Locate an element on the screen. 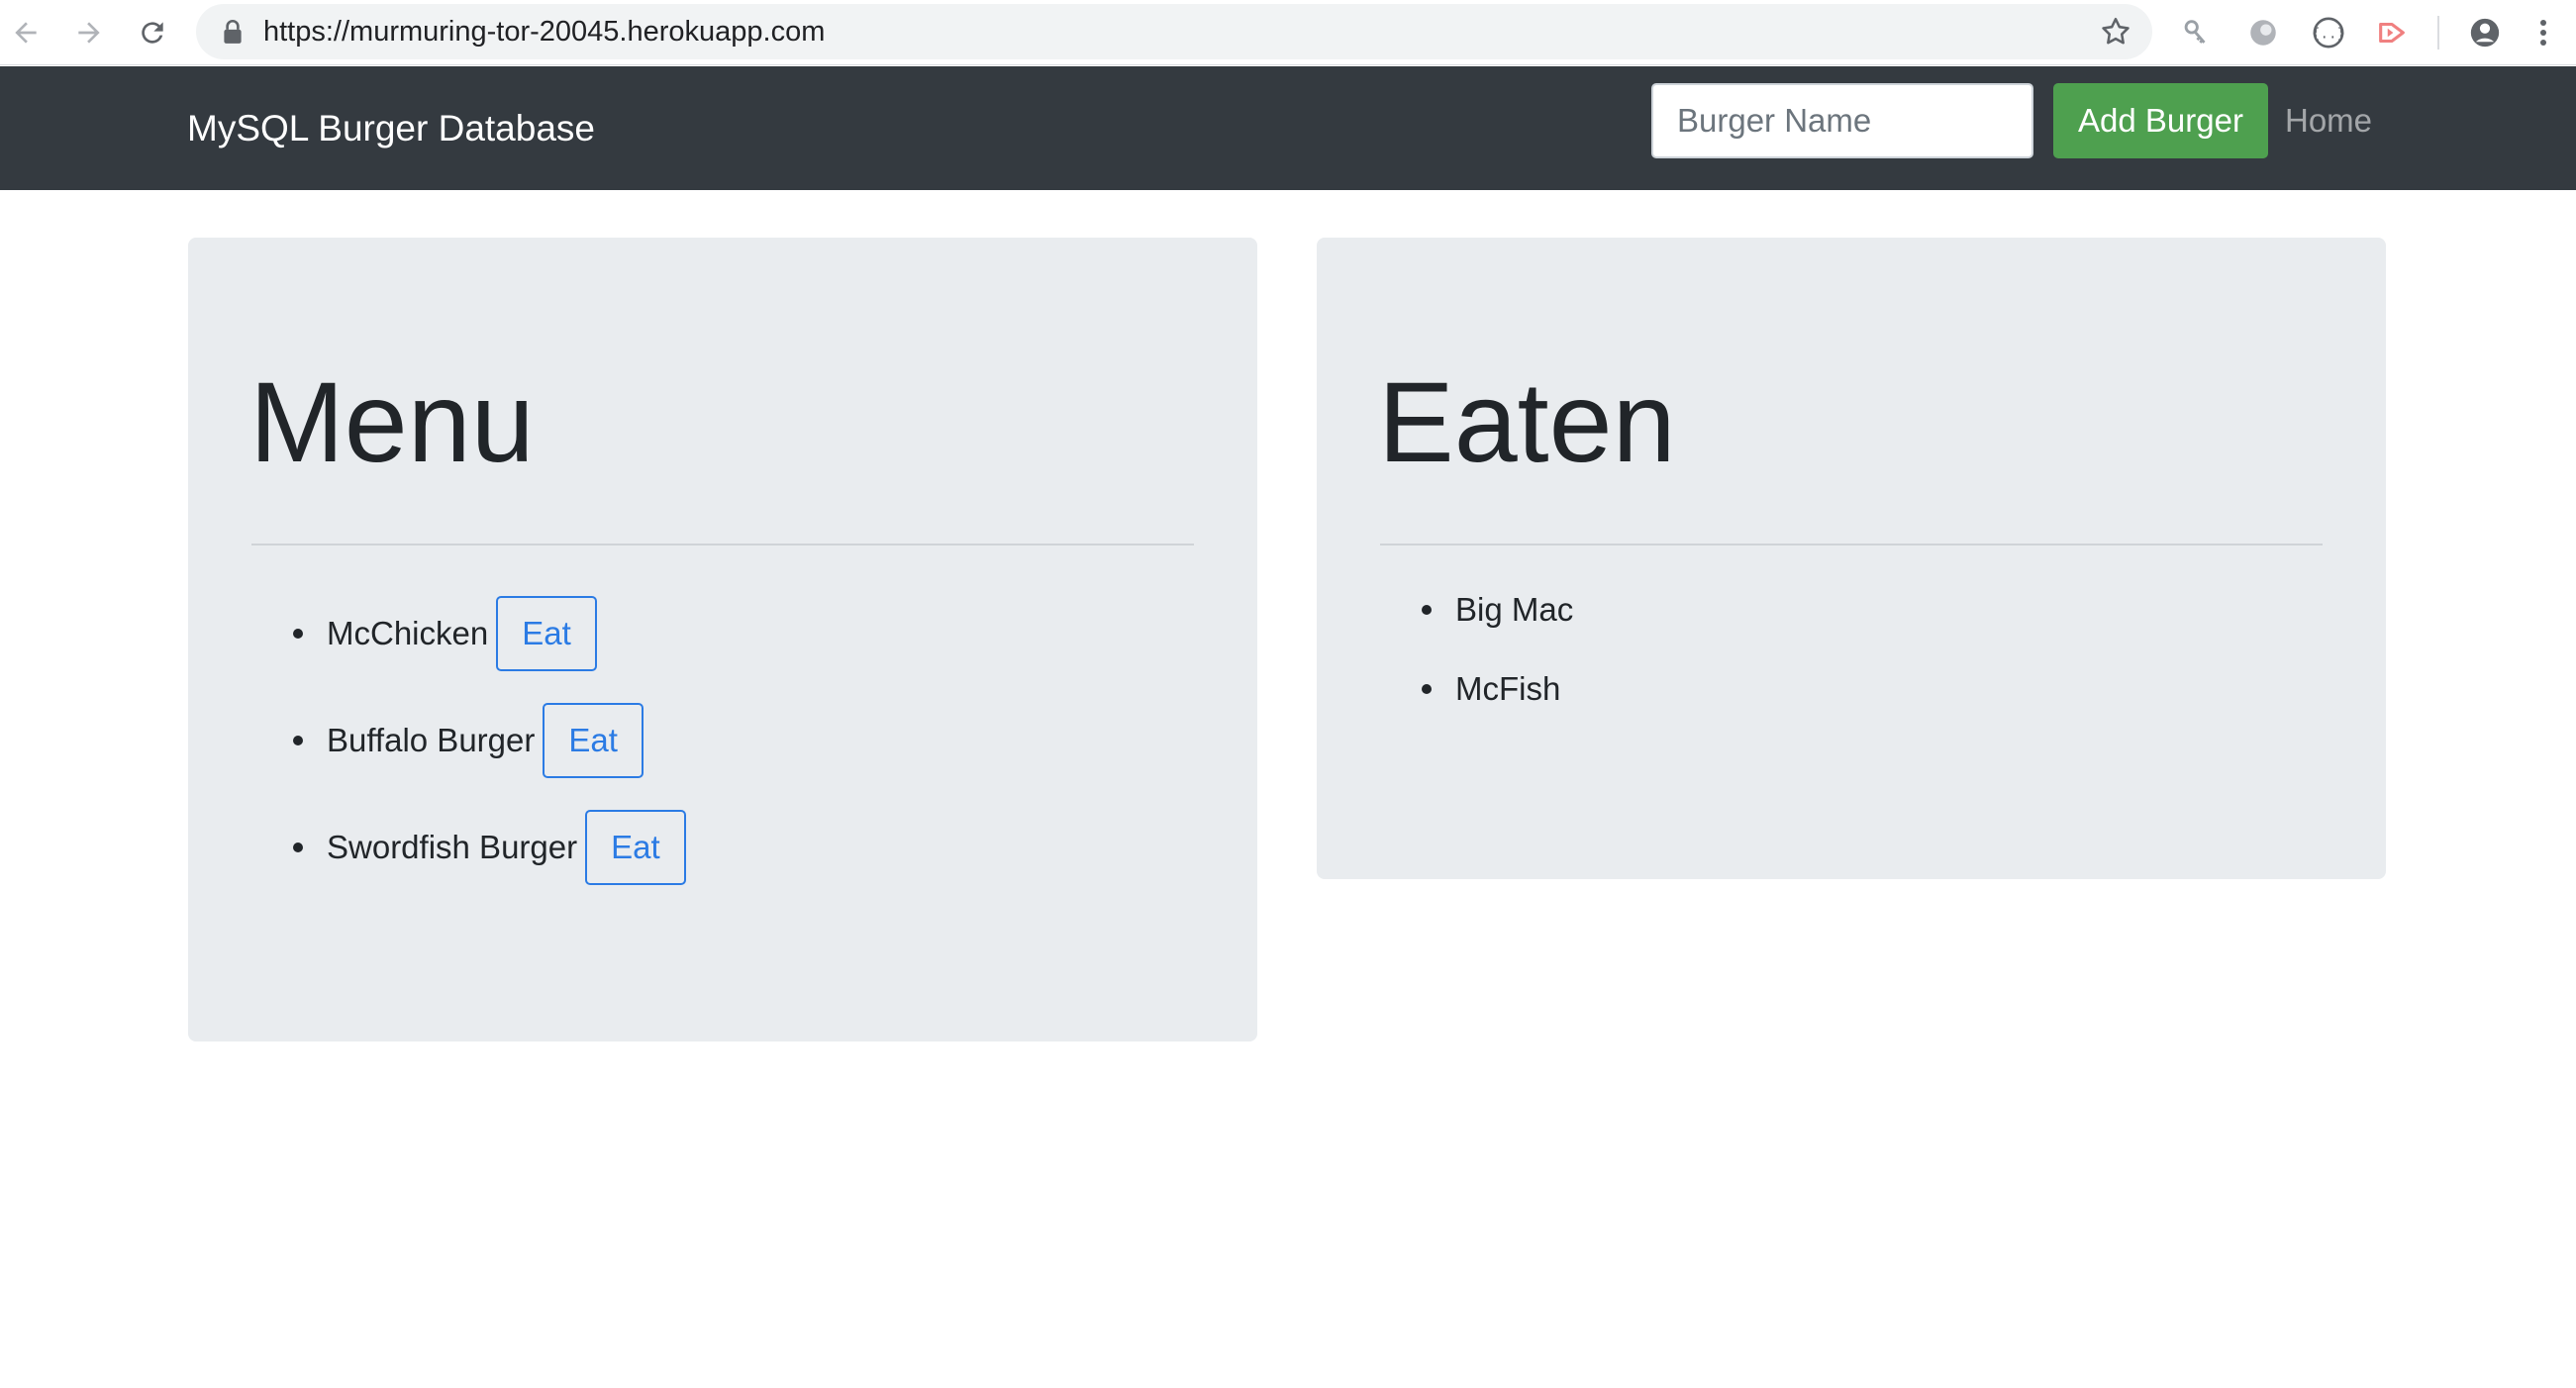 This screenshot has height=1388, width=2576. menu-item-name: Buffalo Burger is located at coordinates (432, 740).